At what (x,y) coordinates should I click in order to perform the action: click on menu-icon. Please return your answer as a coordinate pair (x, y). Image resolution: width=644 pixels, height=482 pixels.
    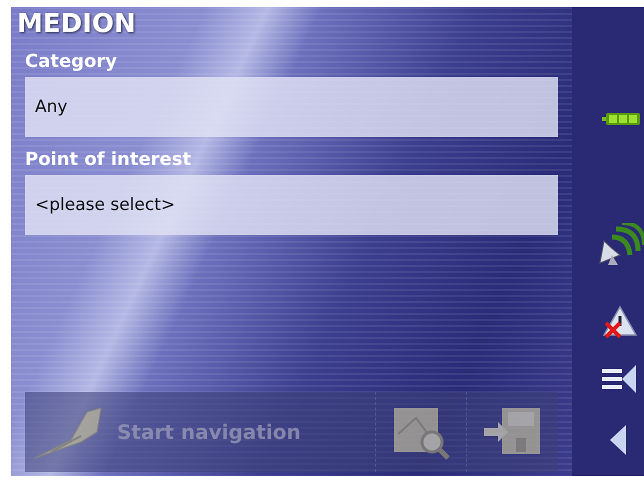
    Looking at the image, I should click on (620, 379).